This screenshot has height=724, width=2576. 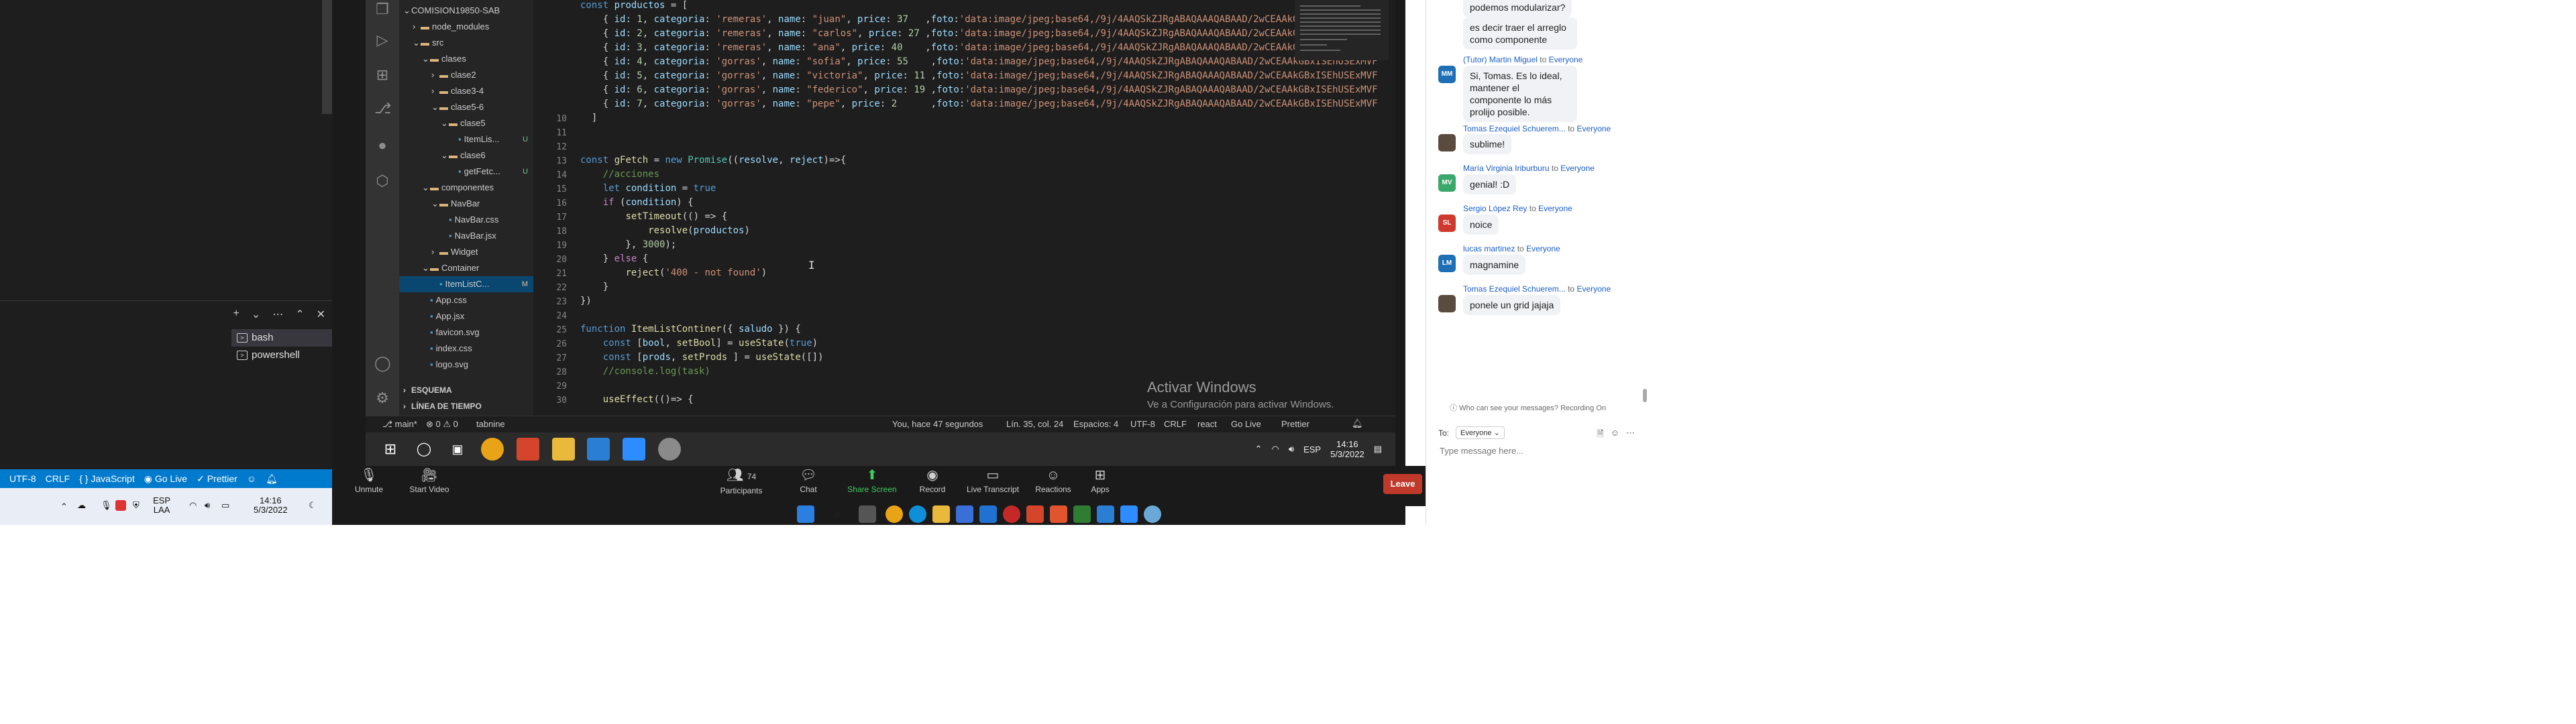 What do you see at coordinates (161, 505) in the screenshot?
I see `keyboard-language: ESP LAA` at bounding box center [161, 505].